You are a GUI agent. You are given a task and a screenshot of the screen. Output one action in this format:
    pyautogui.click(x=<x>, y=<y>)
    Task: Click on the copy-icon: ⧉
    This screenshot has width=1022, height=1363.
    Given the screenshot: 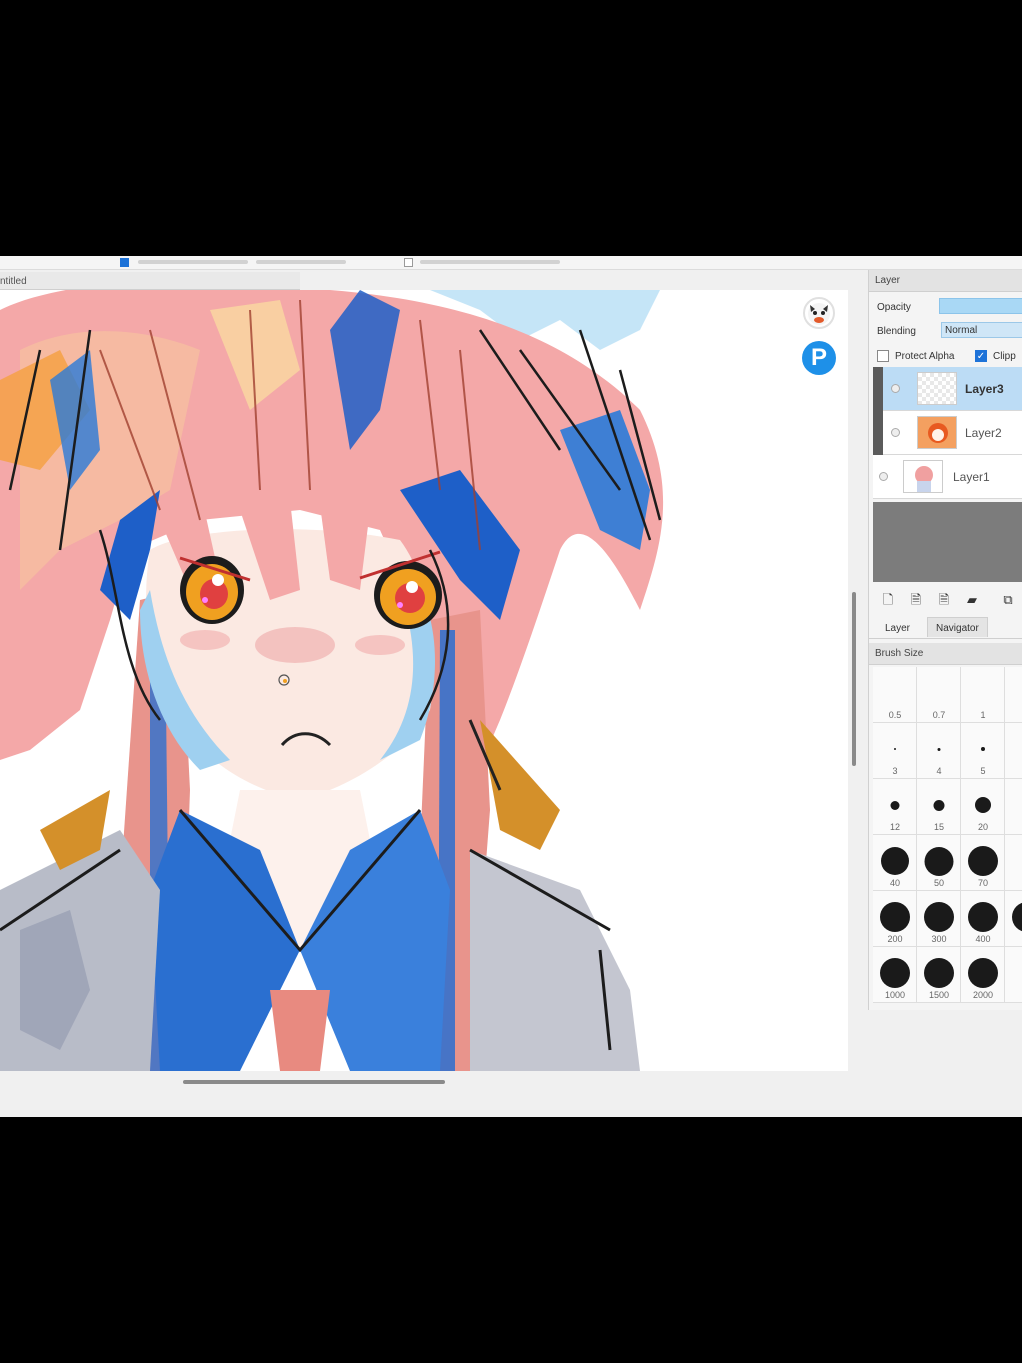 What is the action you would take?
    pyautogui.click(x=1008, y=599)
    